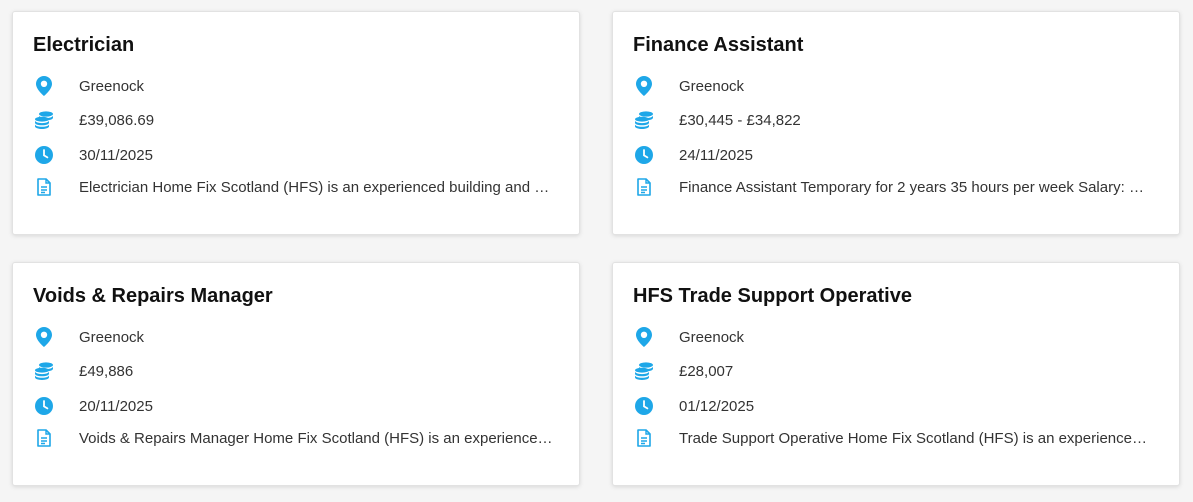  Describe the element at coordinates (740, 120) in the screenshot. I see `job-salary: £30,445 - £34,822` at that location.